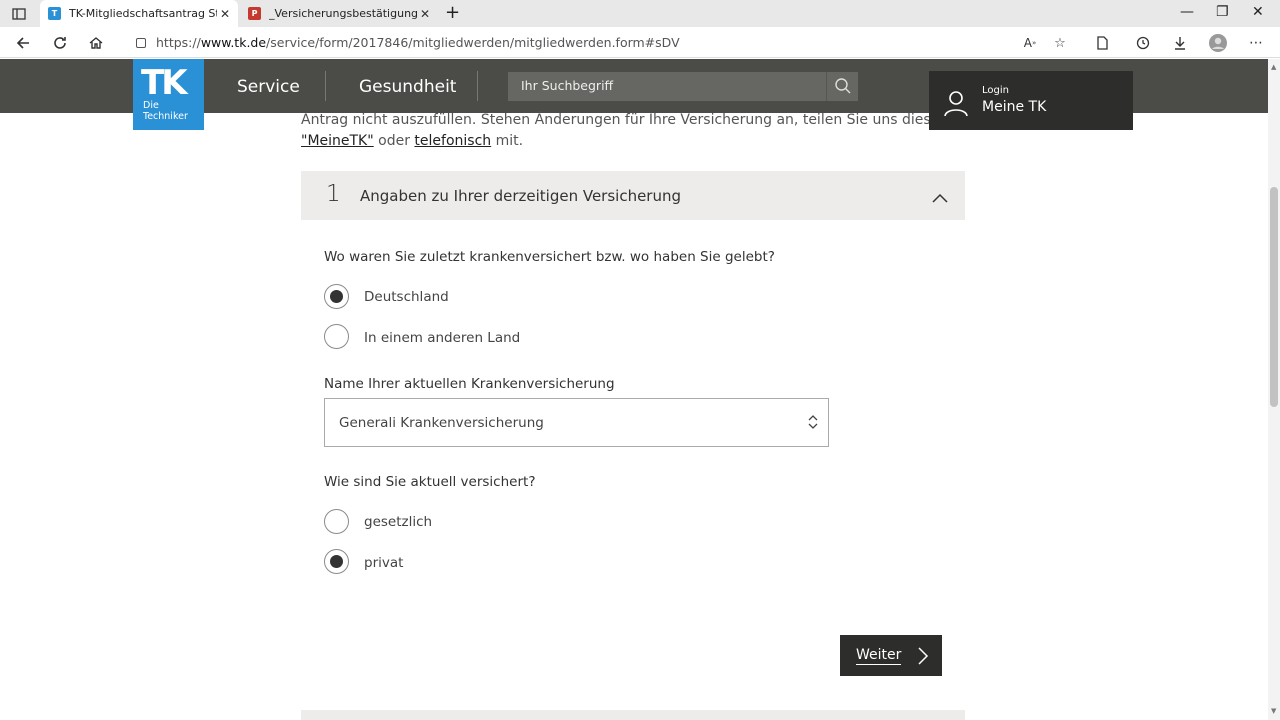 This screenshot has width=1280, height=720. Describe the element at coordinates (633, 715) in the screenshot. I see `next-section-header` at that location.